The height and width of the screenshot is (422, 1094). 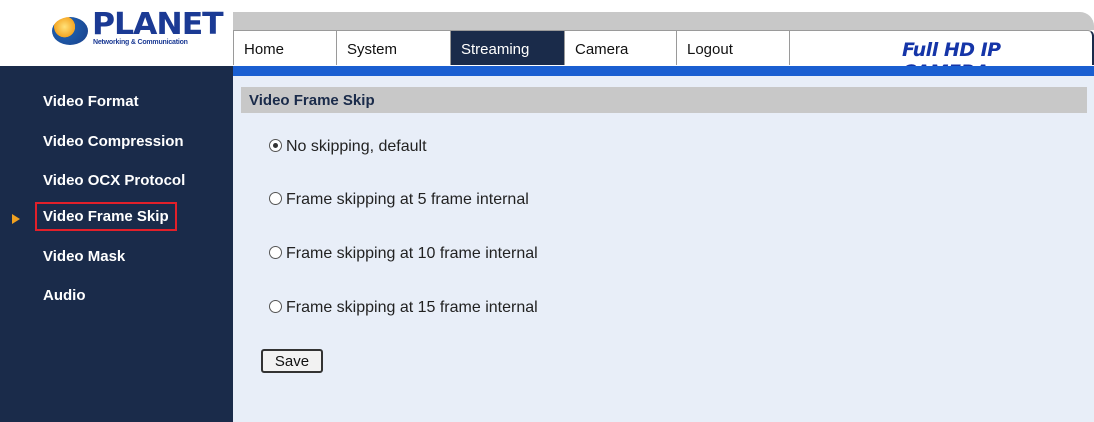 What do you see at coordinates (507, 47) in the screenshot?
I see `tab-streaming: Streaming` at bounding box center [507, 47].